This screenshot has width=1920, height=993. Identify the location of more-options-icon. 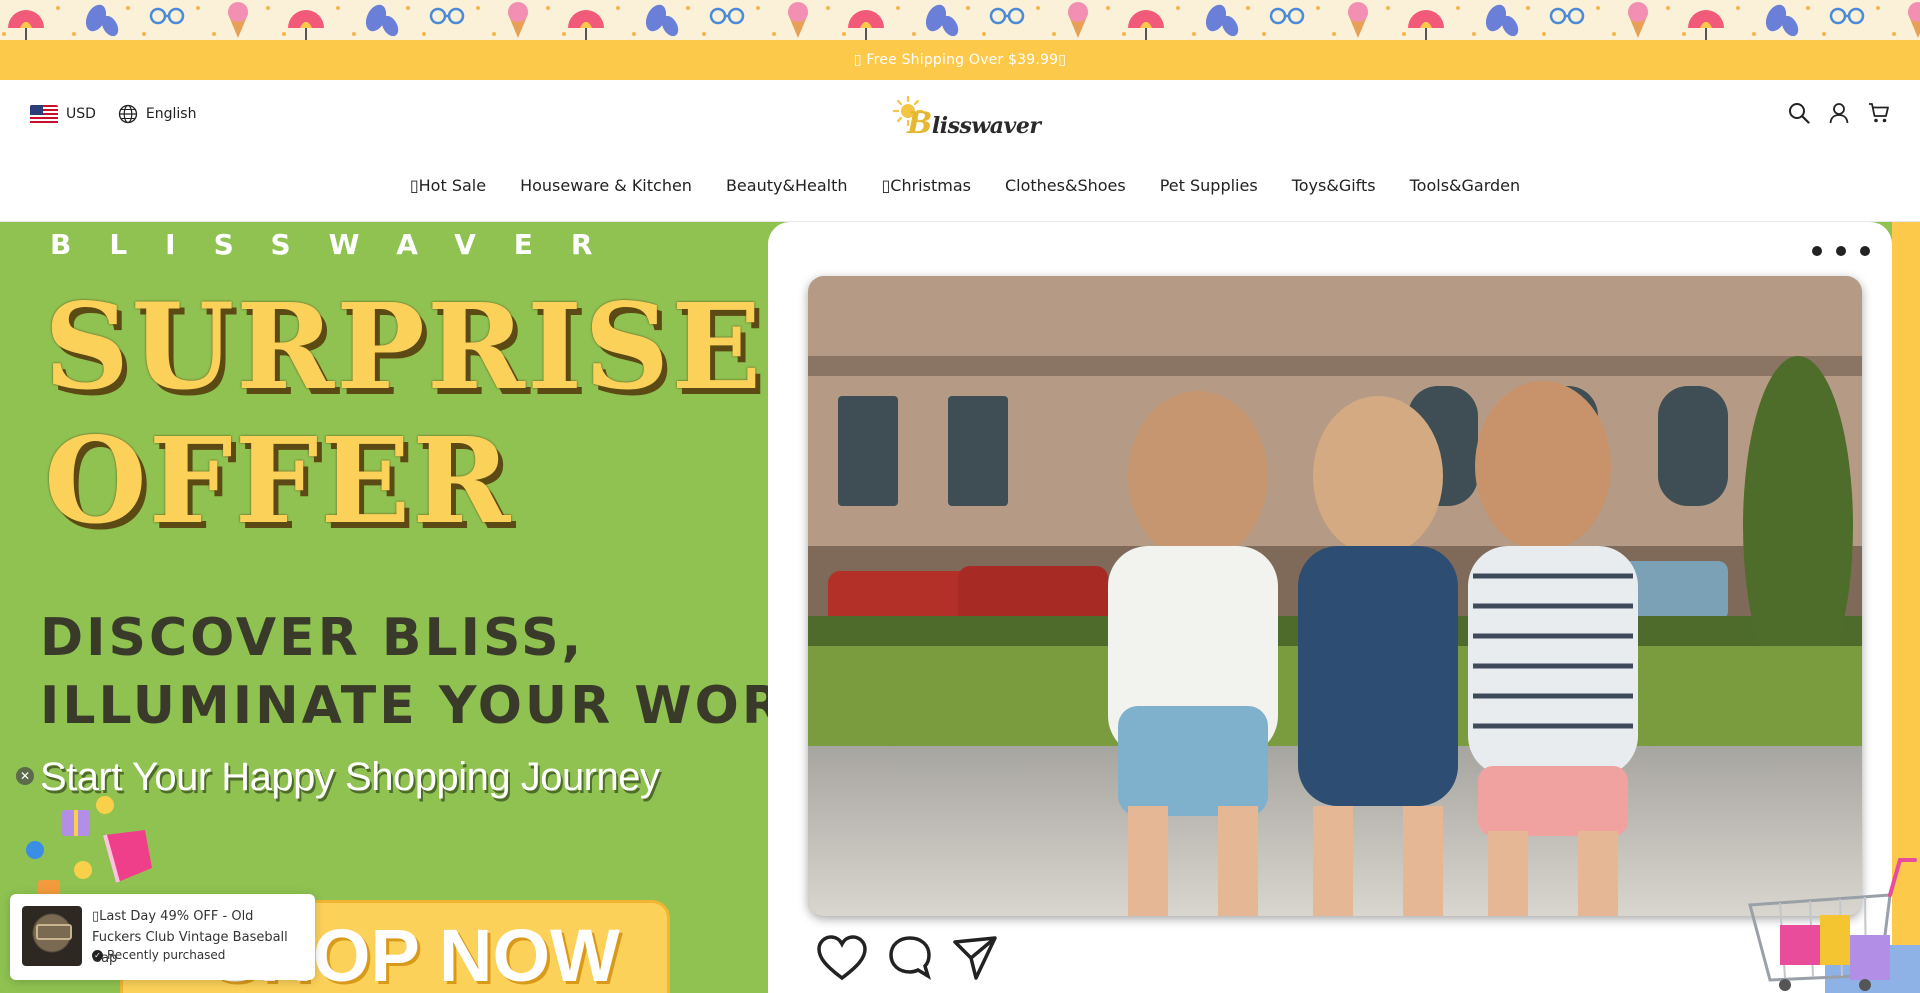
(1841, 251).